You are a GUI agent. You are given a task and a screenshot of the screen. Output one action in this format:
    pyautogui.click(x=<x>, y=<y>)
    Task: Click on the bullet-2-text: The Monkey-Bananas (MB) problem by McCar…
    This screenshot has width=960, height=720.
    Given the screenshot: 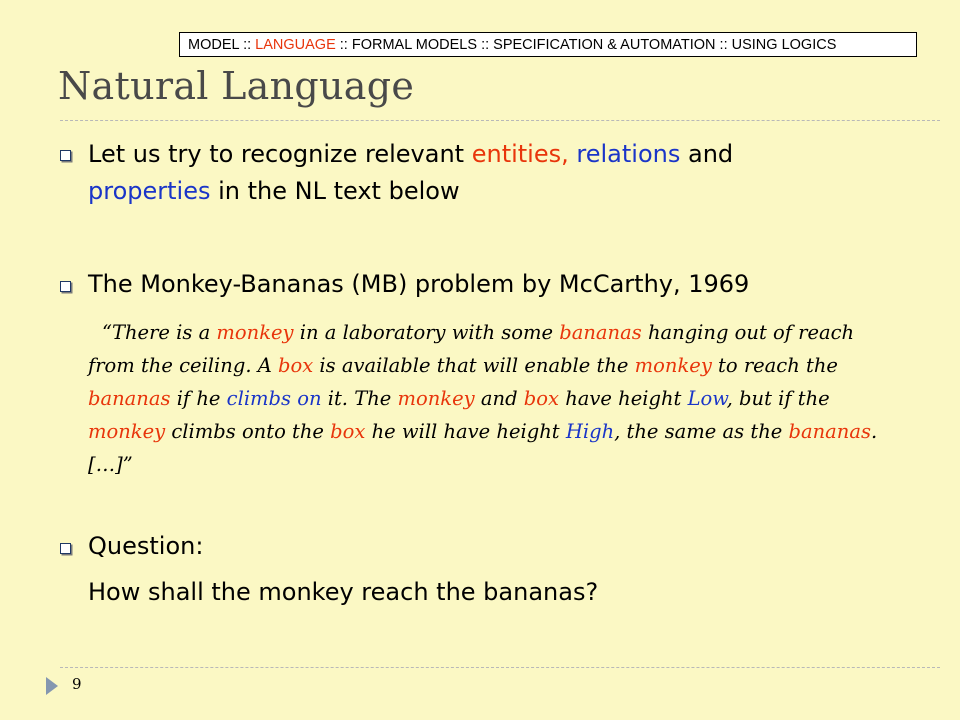 What is the action you would take?
    pyautogui.click(x=419, y=284)
    